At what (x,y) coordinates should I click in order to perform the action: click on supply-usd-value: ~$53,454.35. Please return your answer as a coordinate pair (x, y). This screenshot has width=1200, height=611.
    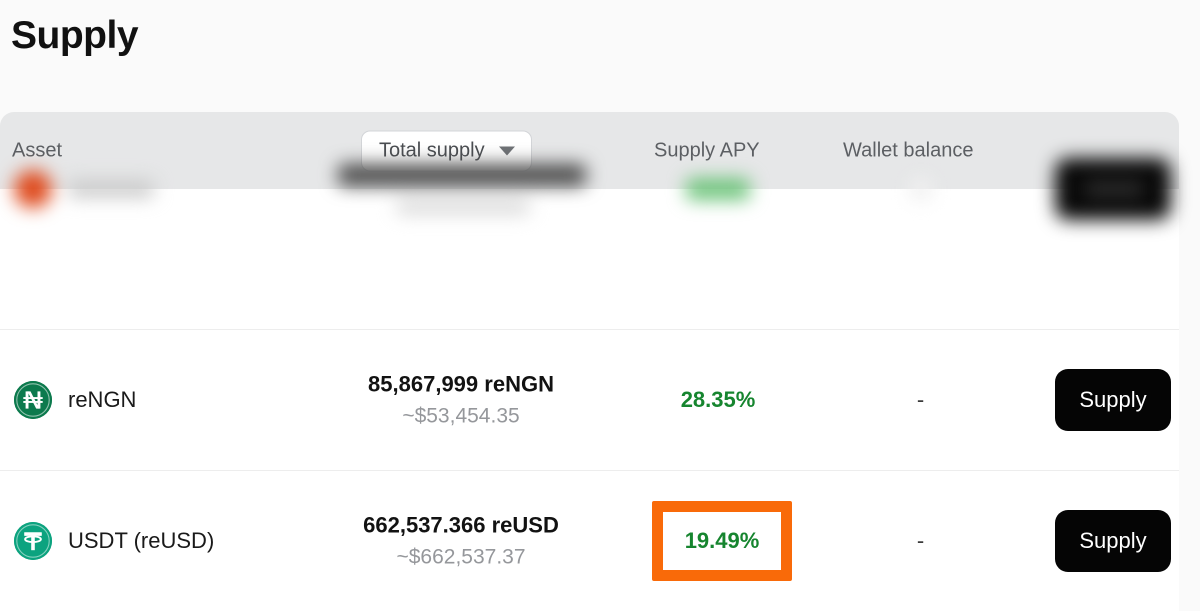
    Looking at the image, I should click on (461, 416).